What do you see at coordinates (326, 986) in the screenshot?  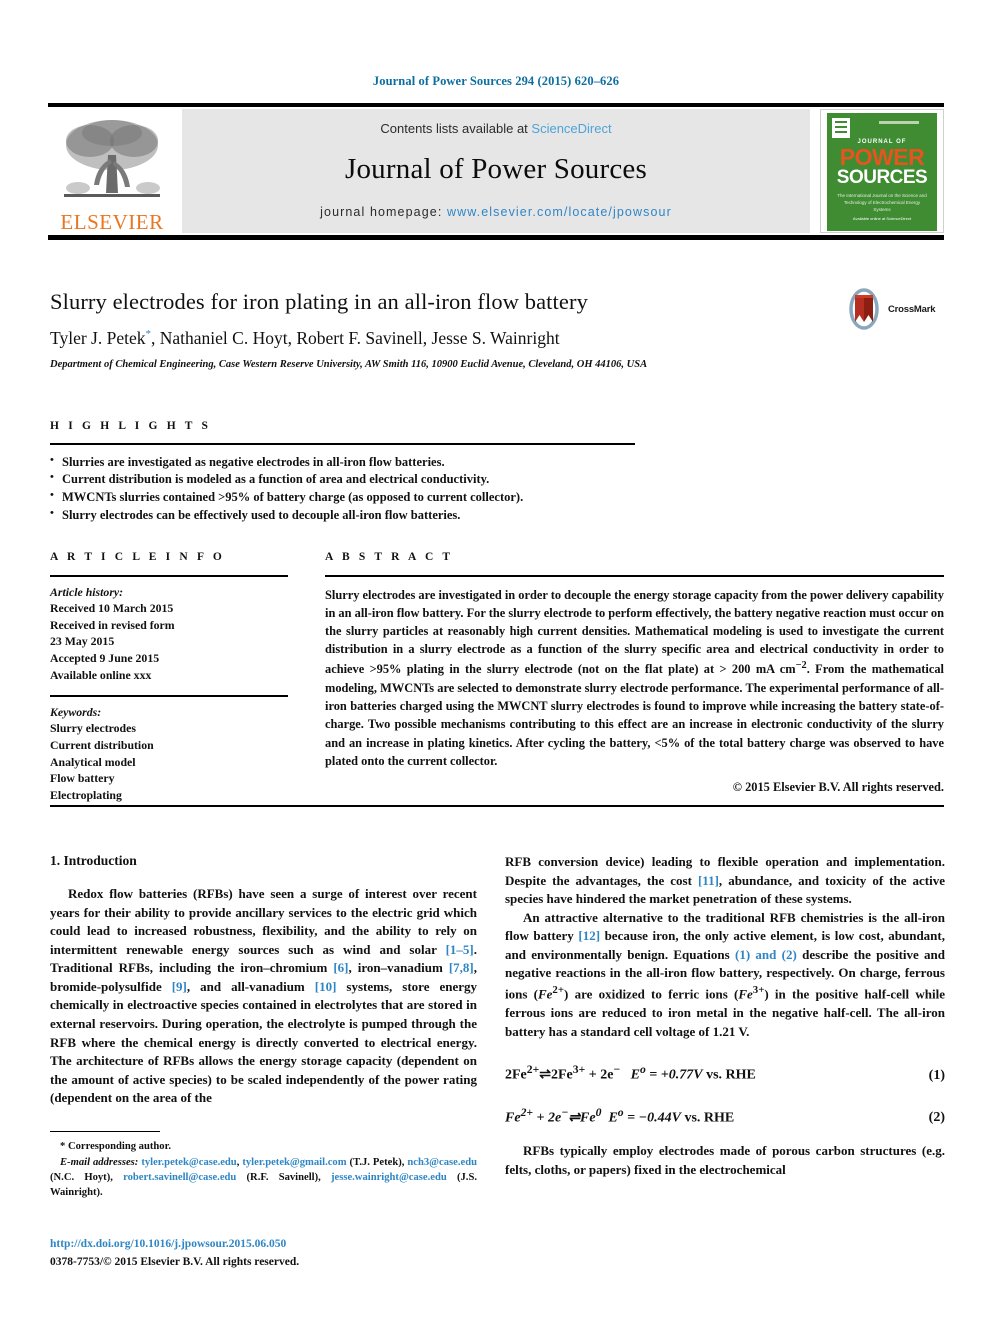 I see `citation-ref: [10]` at bounding box center [326, 986].